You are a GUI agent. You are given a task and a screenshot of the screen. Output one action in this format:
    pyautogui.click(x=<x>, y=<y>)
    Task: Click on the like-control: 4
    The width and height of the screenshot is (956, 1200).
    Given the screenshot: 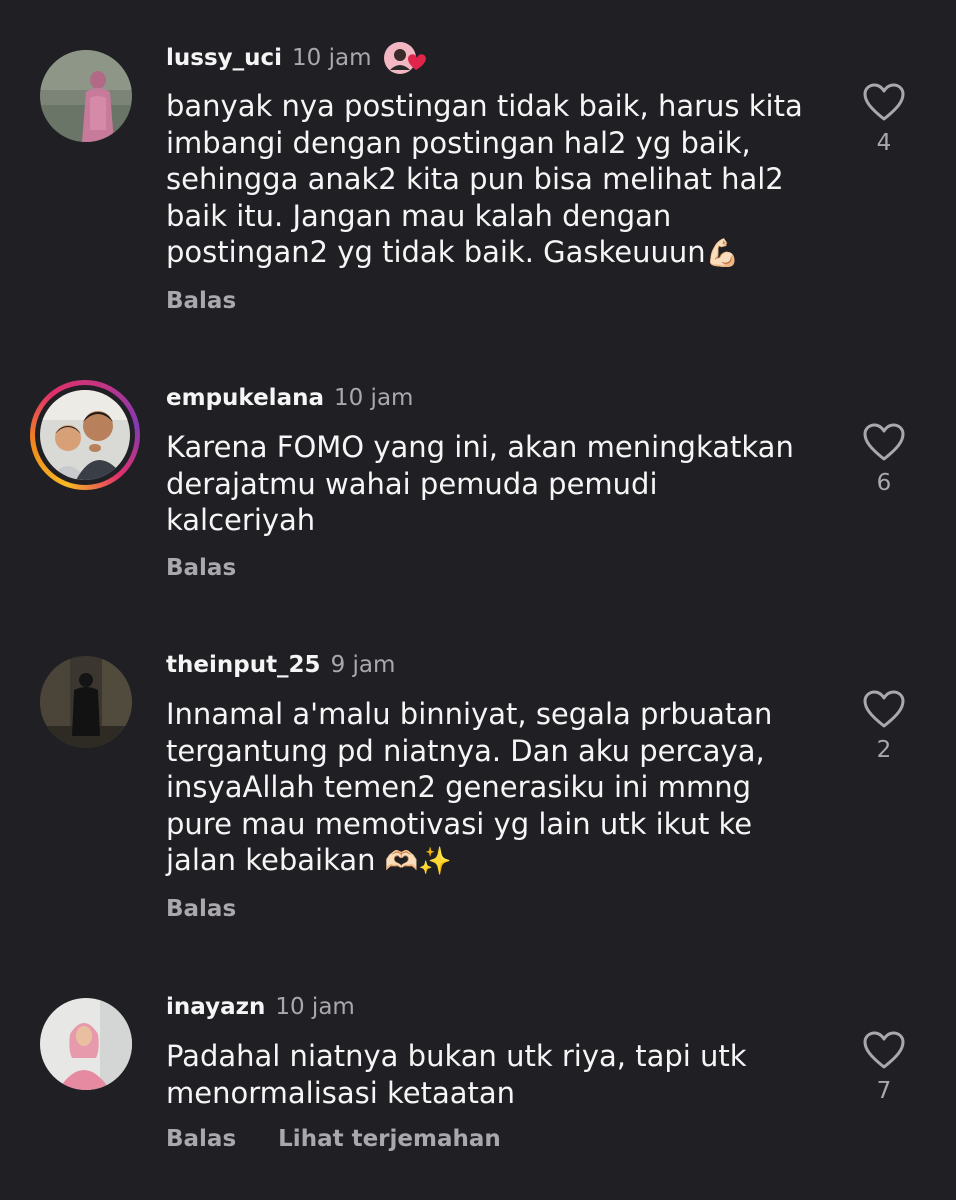 What is the action you would take?
    pyautogui.click(x=884, y=119)
    